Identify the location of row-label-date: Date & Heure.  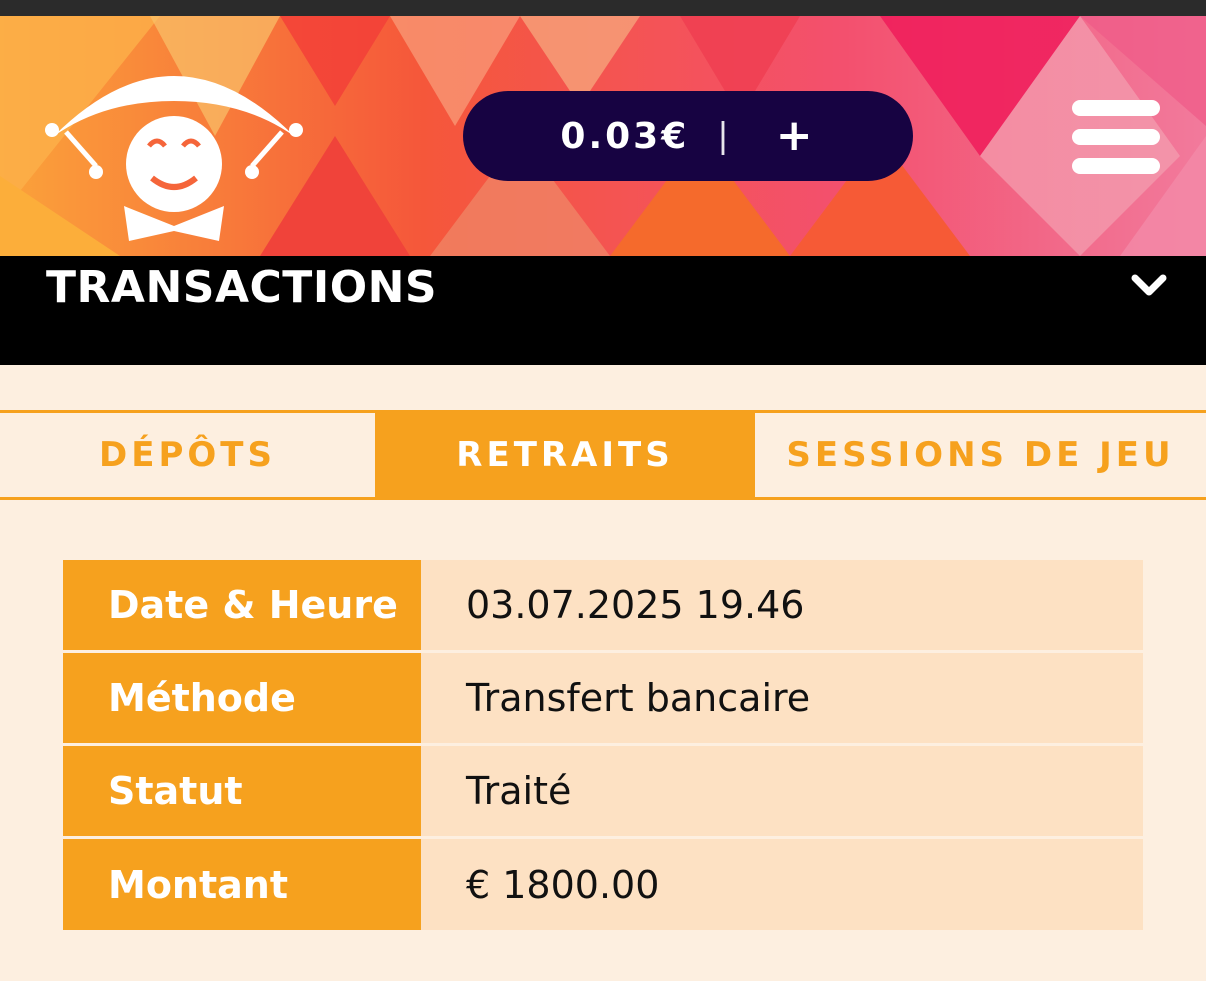
(242, 606).